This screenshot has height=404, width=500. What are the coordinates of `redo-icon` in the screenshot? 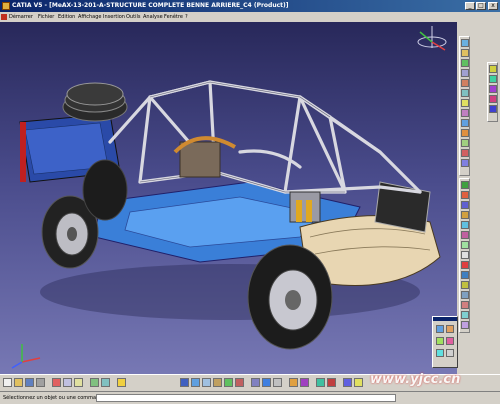 It's located at (105, 382).